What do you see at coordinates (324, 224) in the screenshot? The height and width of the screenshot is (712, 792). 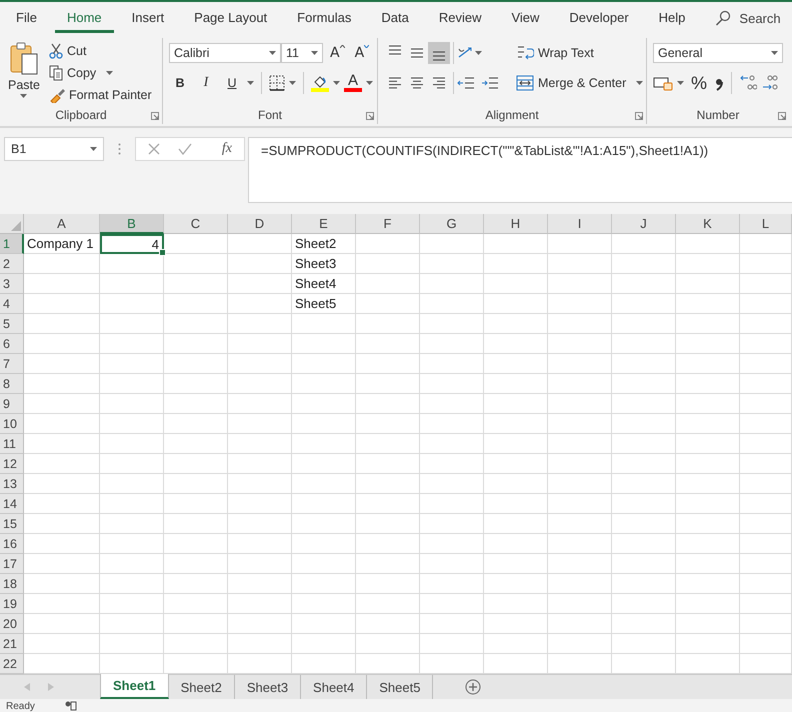 I see `column-header: E` at bounding box center [324, 224].